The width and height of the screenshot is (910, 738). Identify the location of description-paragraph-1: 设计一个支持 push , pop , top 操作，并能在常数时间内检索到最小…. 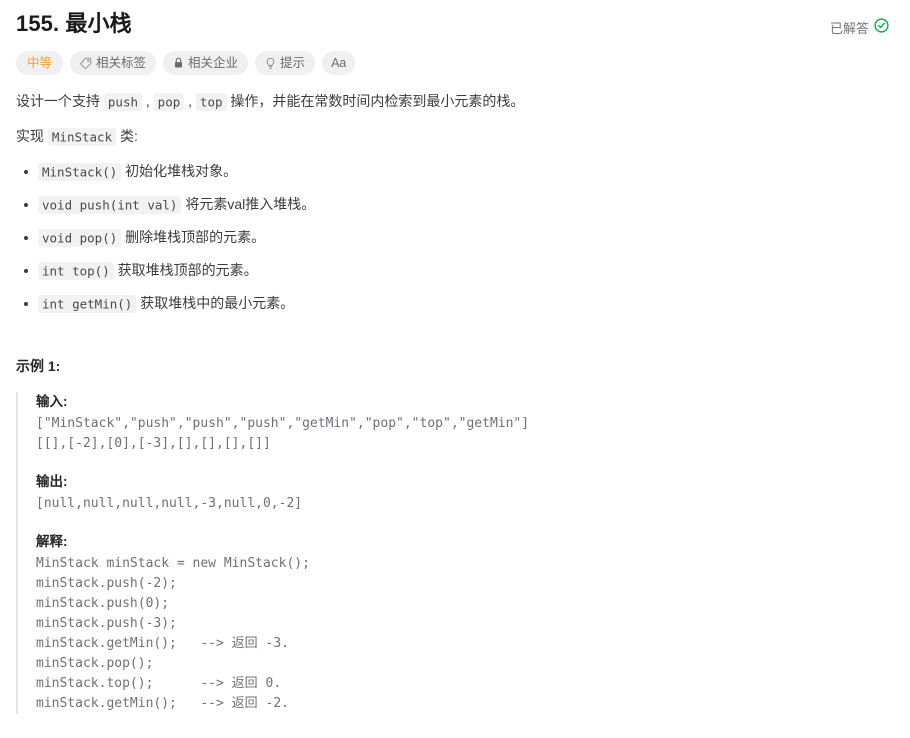
(455, 101).